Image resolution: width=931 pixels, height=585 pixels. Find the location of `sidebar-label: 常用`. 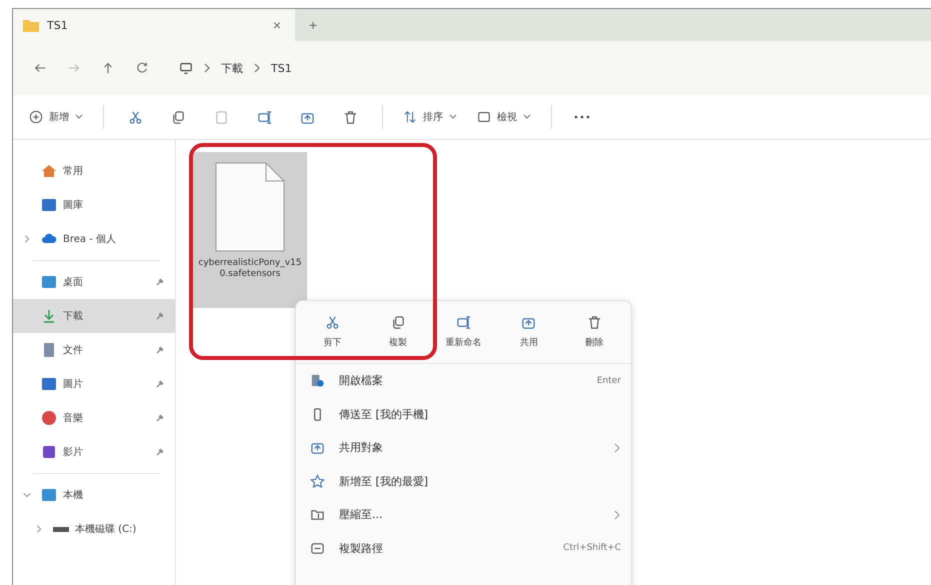

sidebar-label: 常用 is located at coordinates (73, 171).